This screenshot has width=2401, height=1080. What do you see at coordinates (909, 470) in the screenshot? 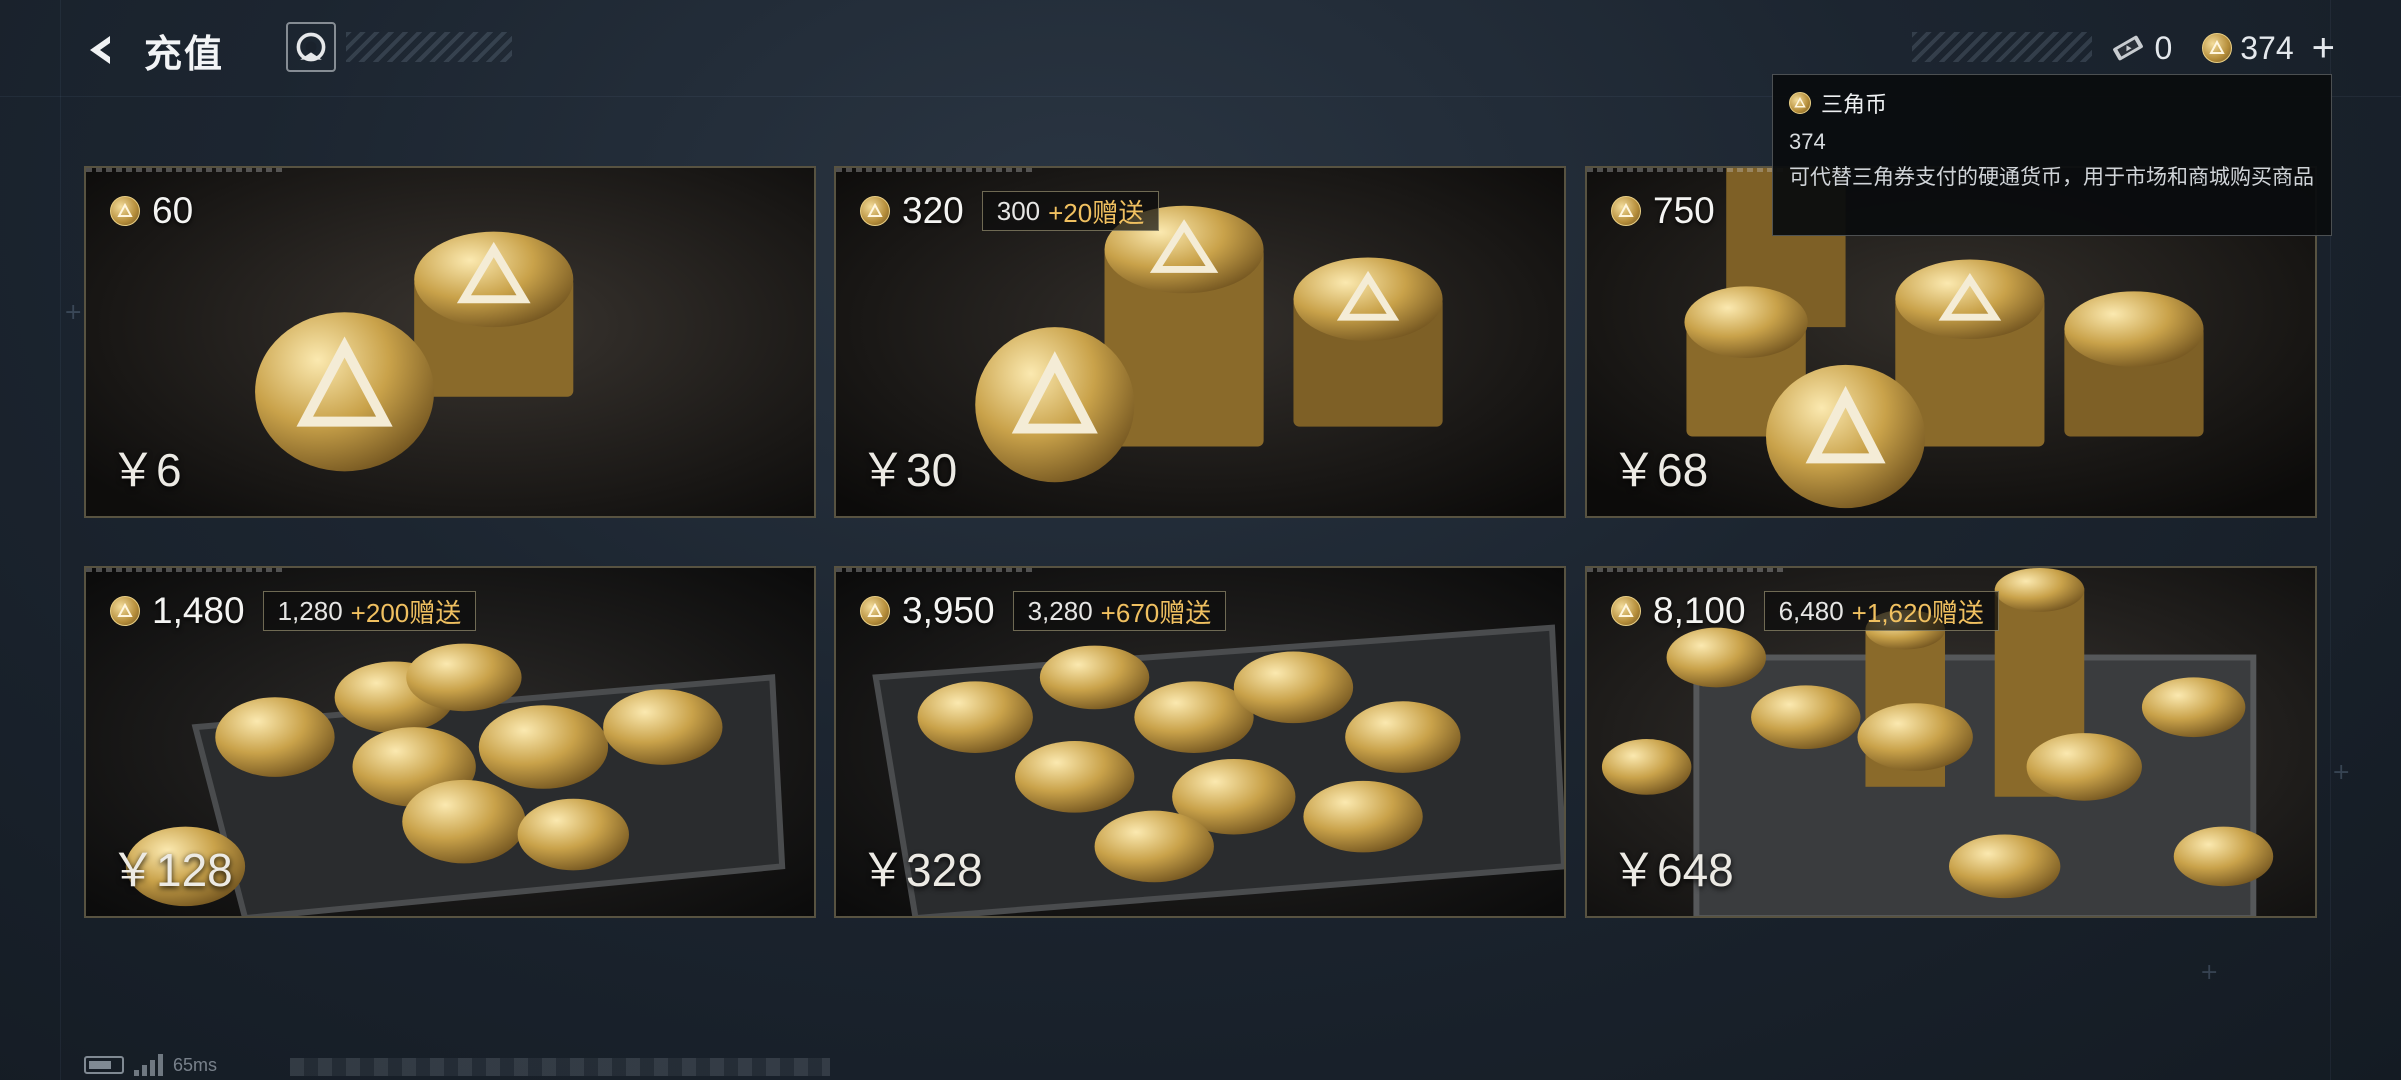
I see `price-label: ￥30` at bounding box center [909, 470].